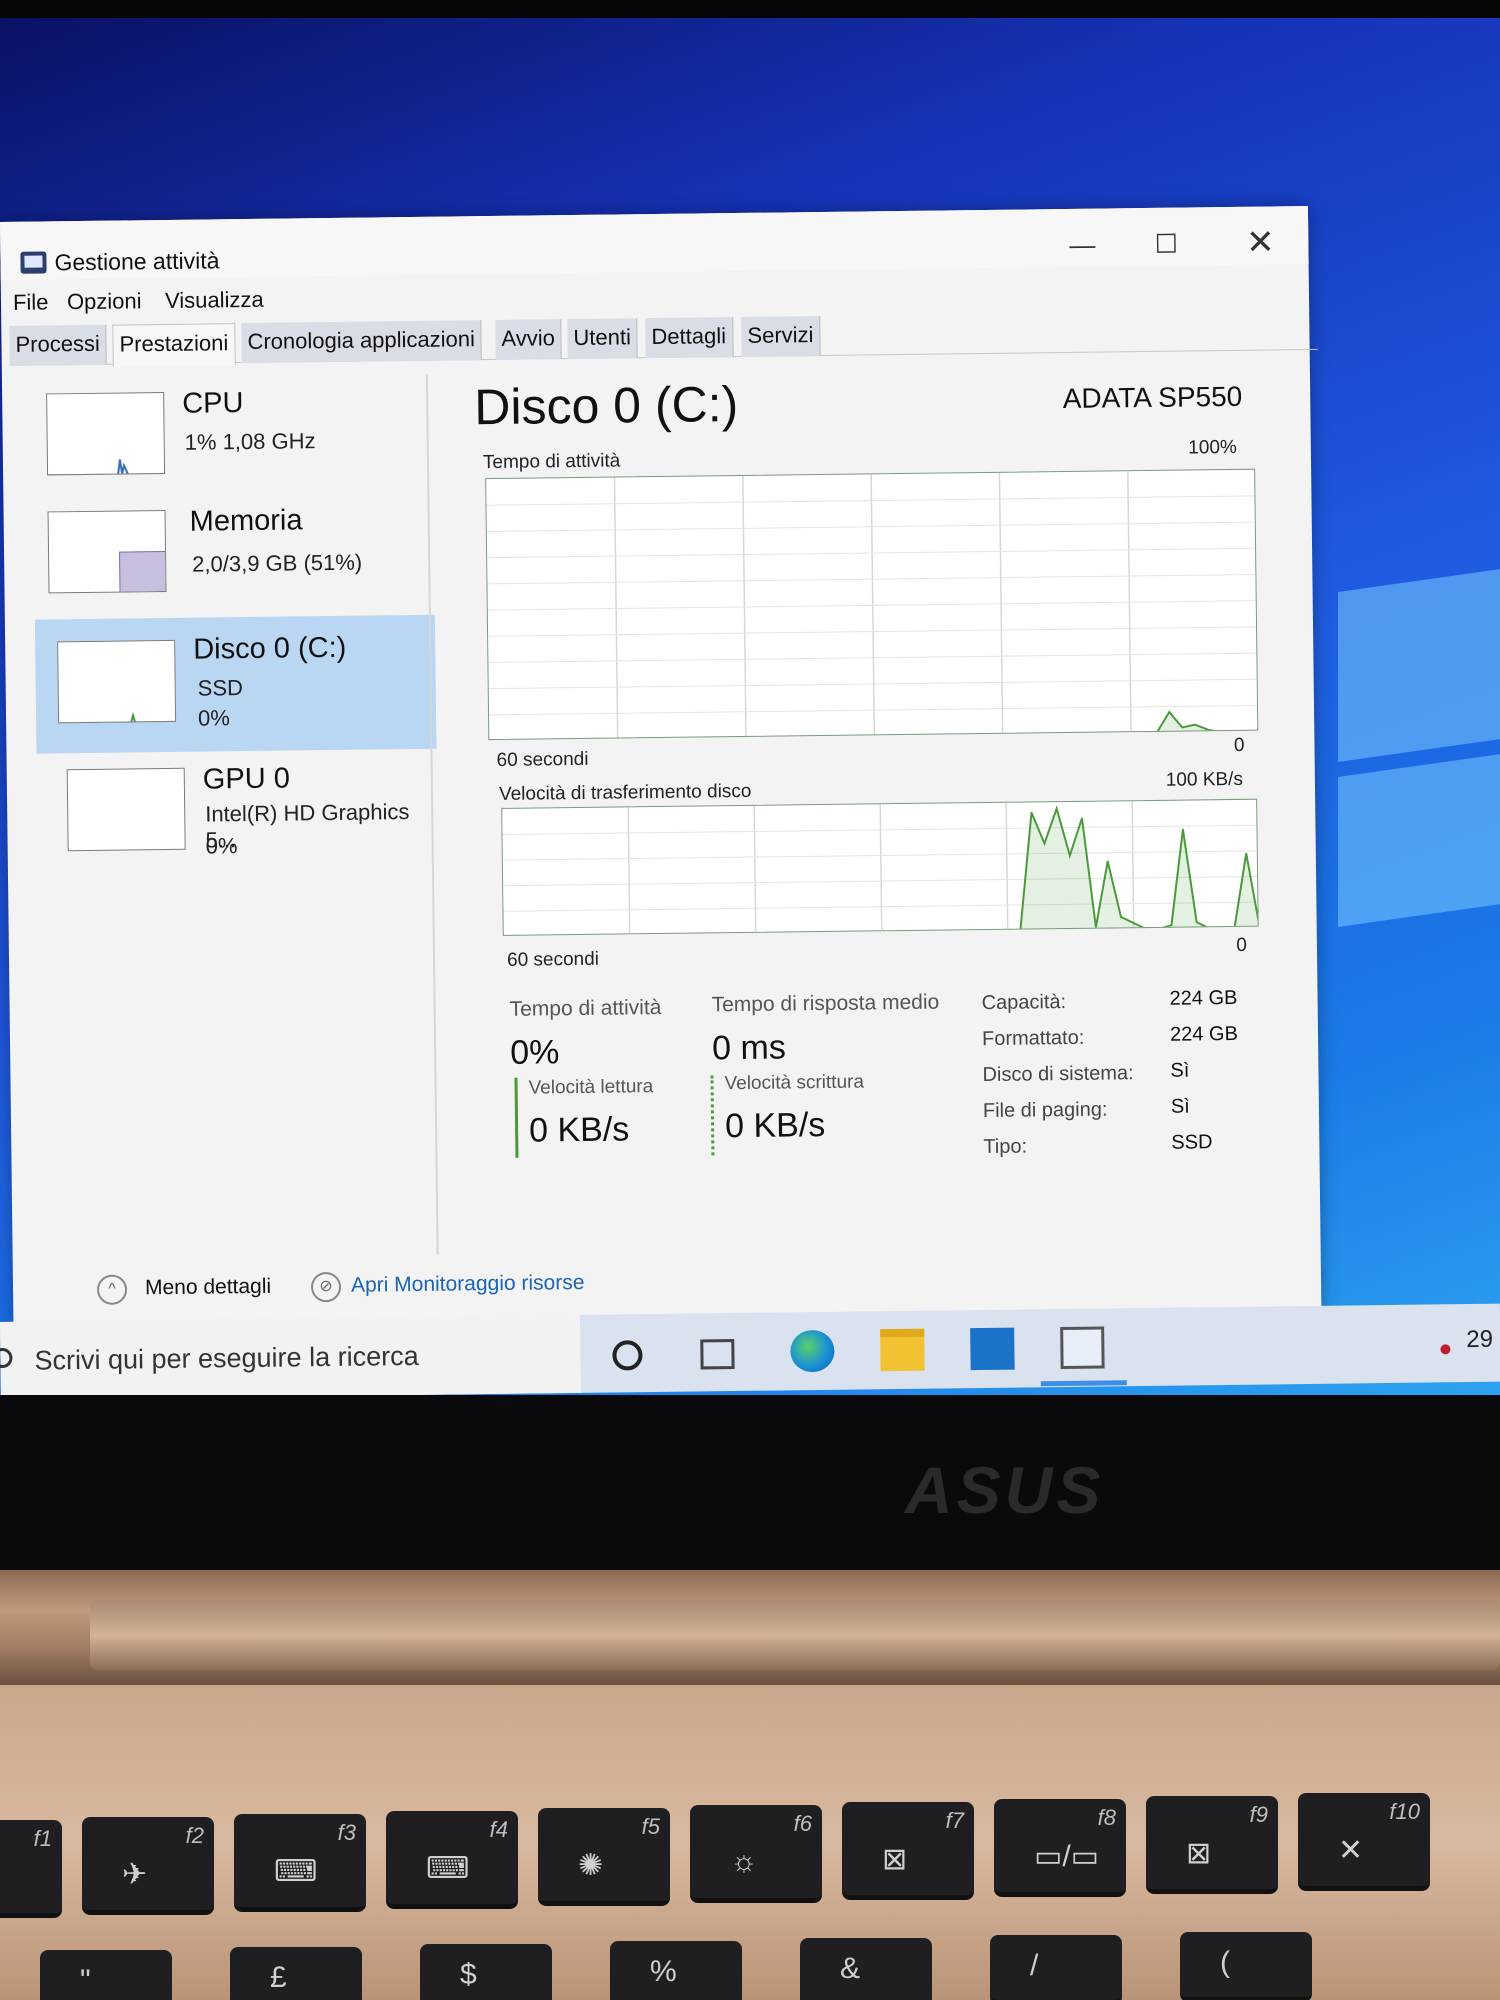 Image resolution: width=1500 pixels, height=2000 pixels. Describe the element at coordinates (1419, 840) in the screenshot. I see `windows-logo-pane` at that location.